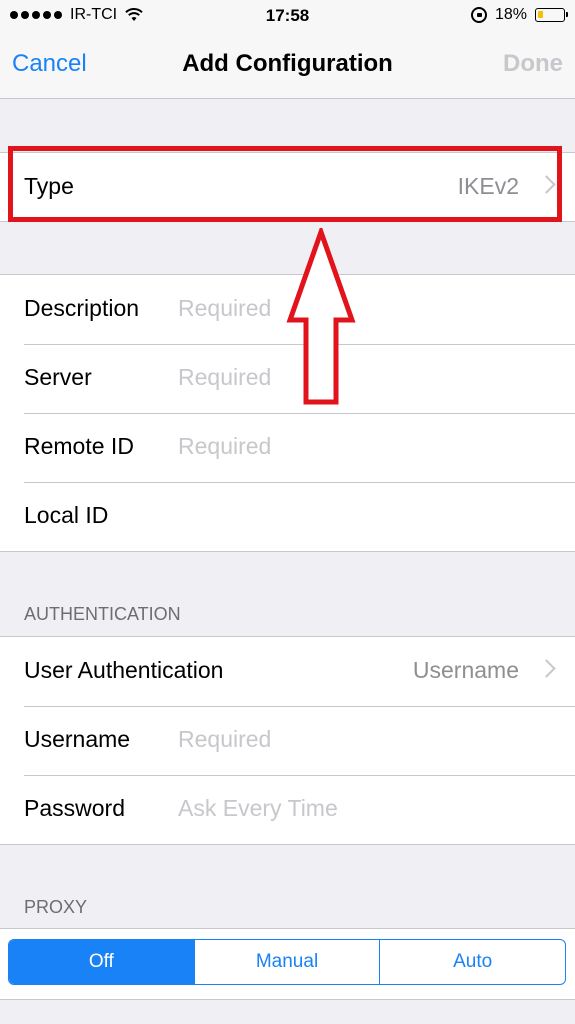  What do you see at coordinates (224, 377) in the screenshot?
I see `server-field: Required` at bounding box center [224, 377].